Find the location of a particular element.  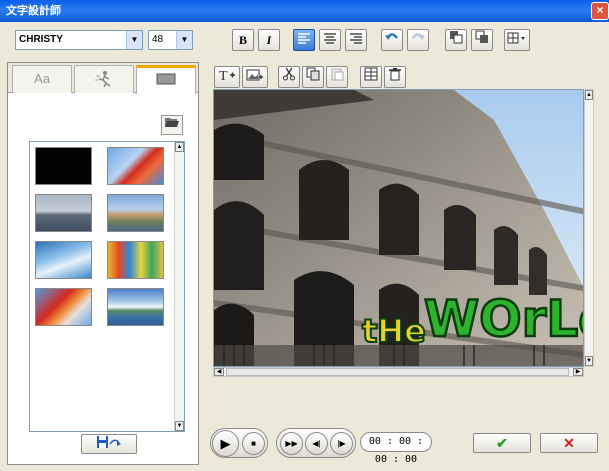

align-left-icon is located at coordinates (304, 38).